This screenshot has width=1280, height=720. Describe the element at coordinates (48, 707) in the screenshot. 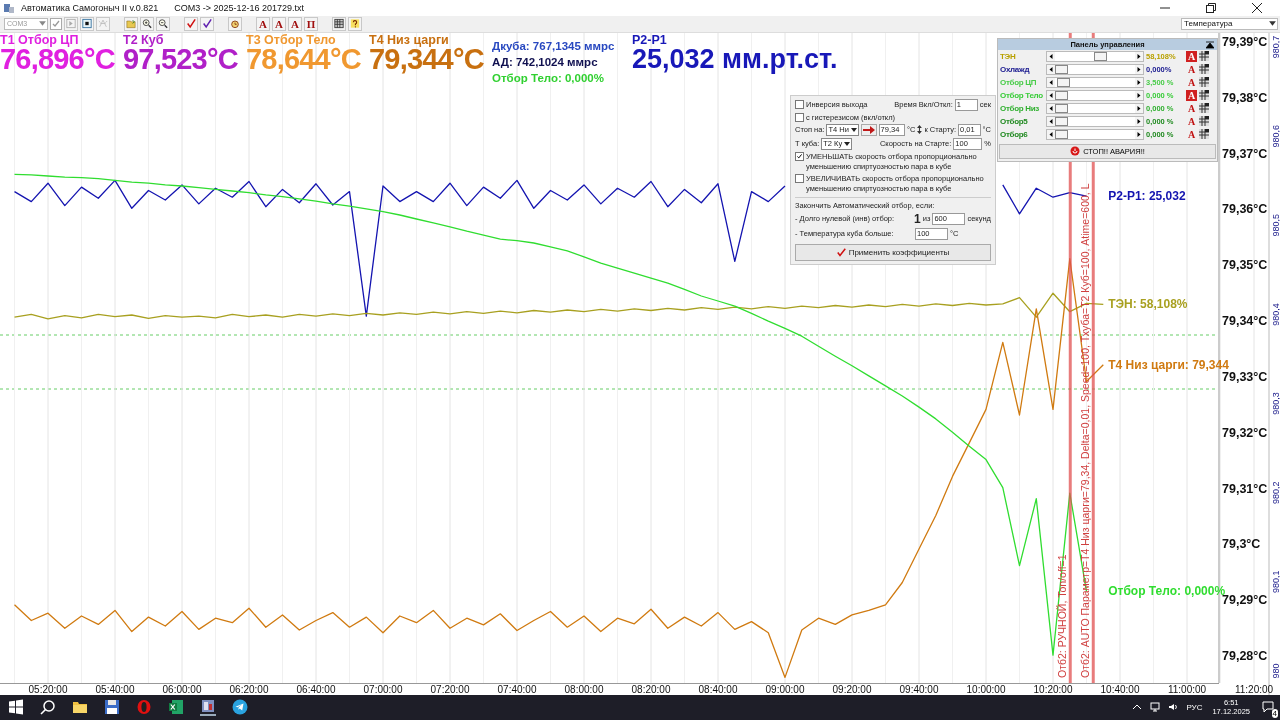

I see `search-icon` at that location.